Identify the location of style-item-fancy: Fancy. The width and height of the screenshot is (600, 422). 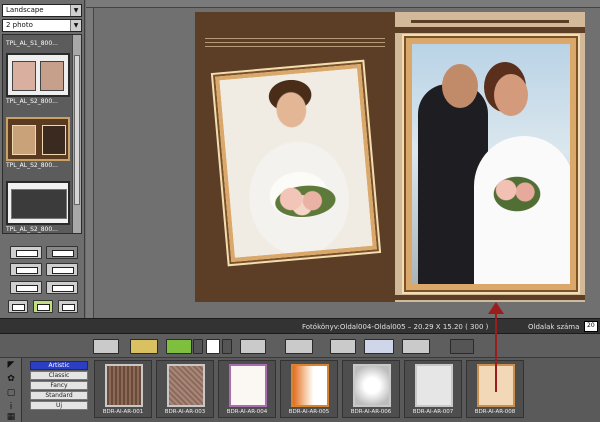
(59, 385).